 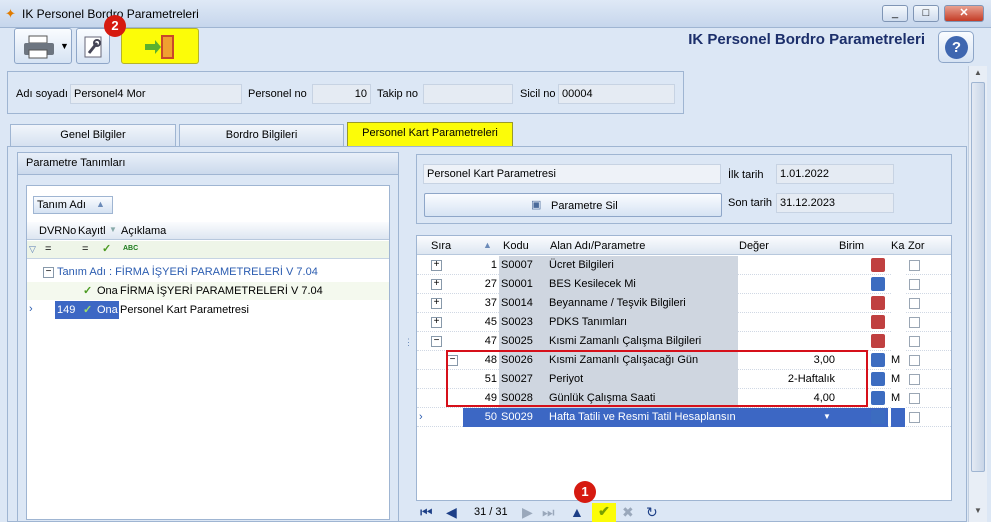 What do you see at coordinates (956, 47) in the screenshot?
I see `help-button: ?` at bounding box center [956, 47].